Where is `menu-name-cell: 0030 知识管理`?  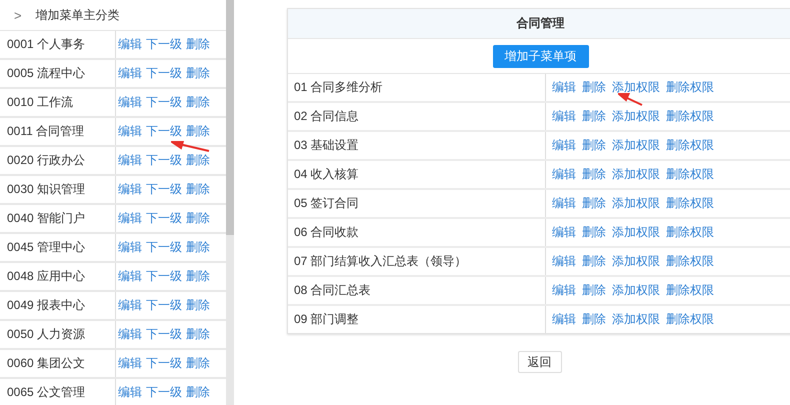
menu-name-cell: 0030 知识管理 is located at coordinates (58, 189).